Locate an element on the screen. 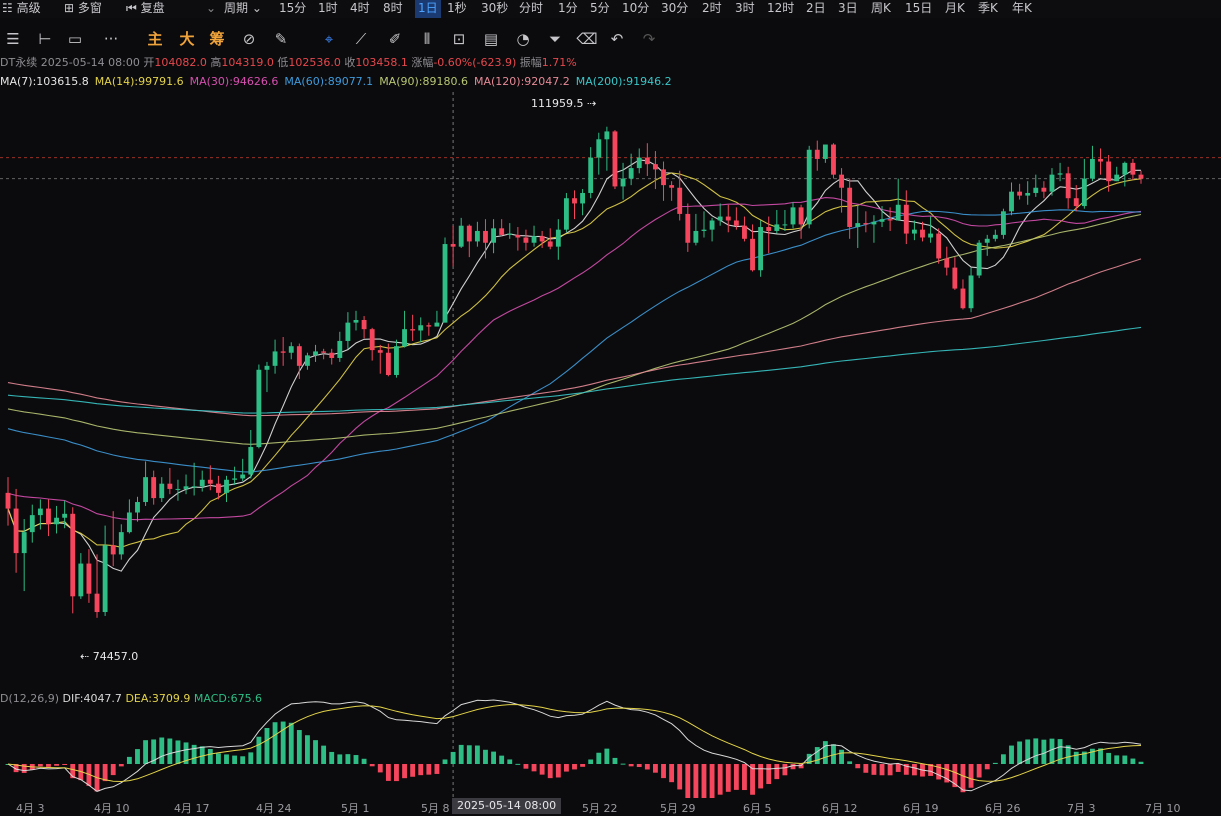 This screenshot has height=816, width=1221. ma-200-line is located at coordinates (574, 370).